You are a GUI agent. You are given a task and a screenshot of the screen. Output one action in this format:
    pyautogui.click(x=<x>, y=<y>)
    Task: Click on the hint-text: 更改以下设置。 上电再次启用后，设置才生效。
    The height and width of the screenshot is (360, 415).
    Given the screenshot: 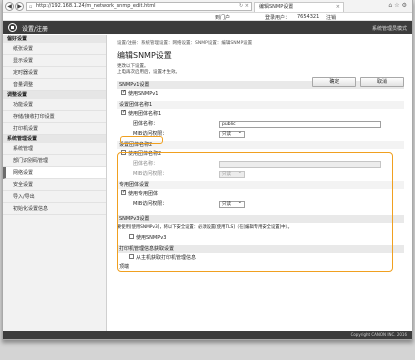 What is the action you would take?
    pyautogui.click(x=260, y=70)
    